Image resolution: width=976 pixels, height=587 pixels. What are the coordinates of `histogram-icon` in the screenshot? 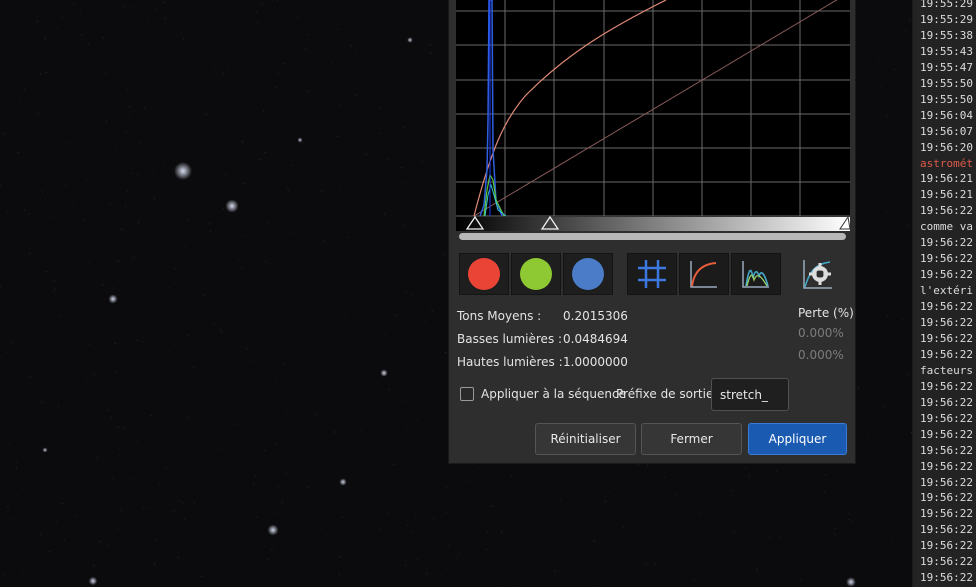 It's located at (755, 274).